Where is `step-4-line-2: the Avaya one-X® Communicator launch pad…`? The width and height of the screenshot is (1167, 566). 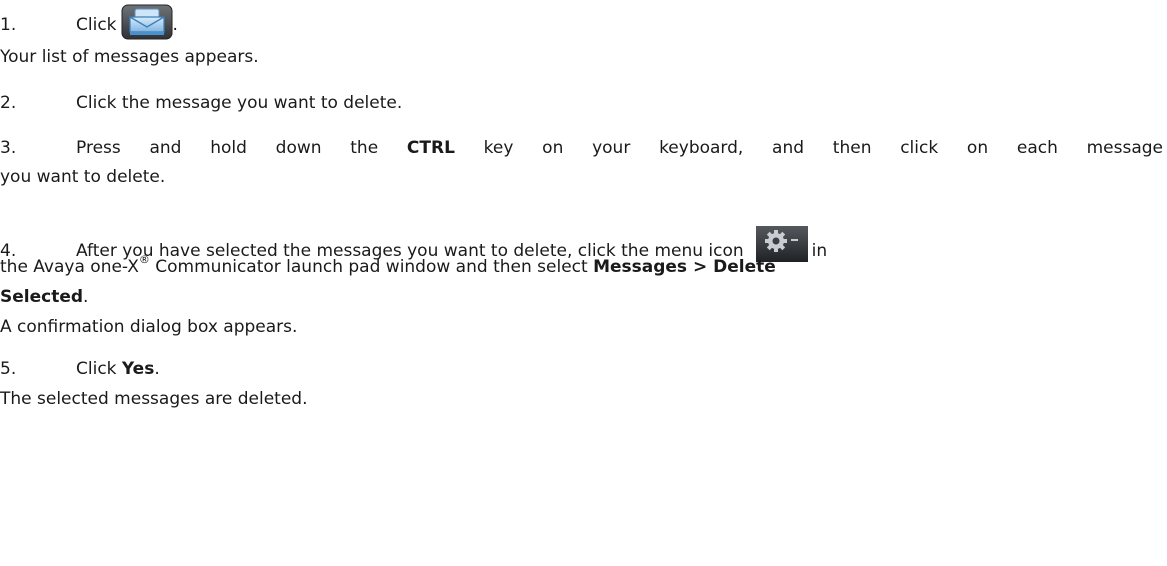
step-4-line-2: the Avaya one-X® Communicator launch pad… is located at coordinates (388, 265).